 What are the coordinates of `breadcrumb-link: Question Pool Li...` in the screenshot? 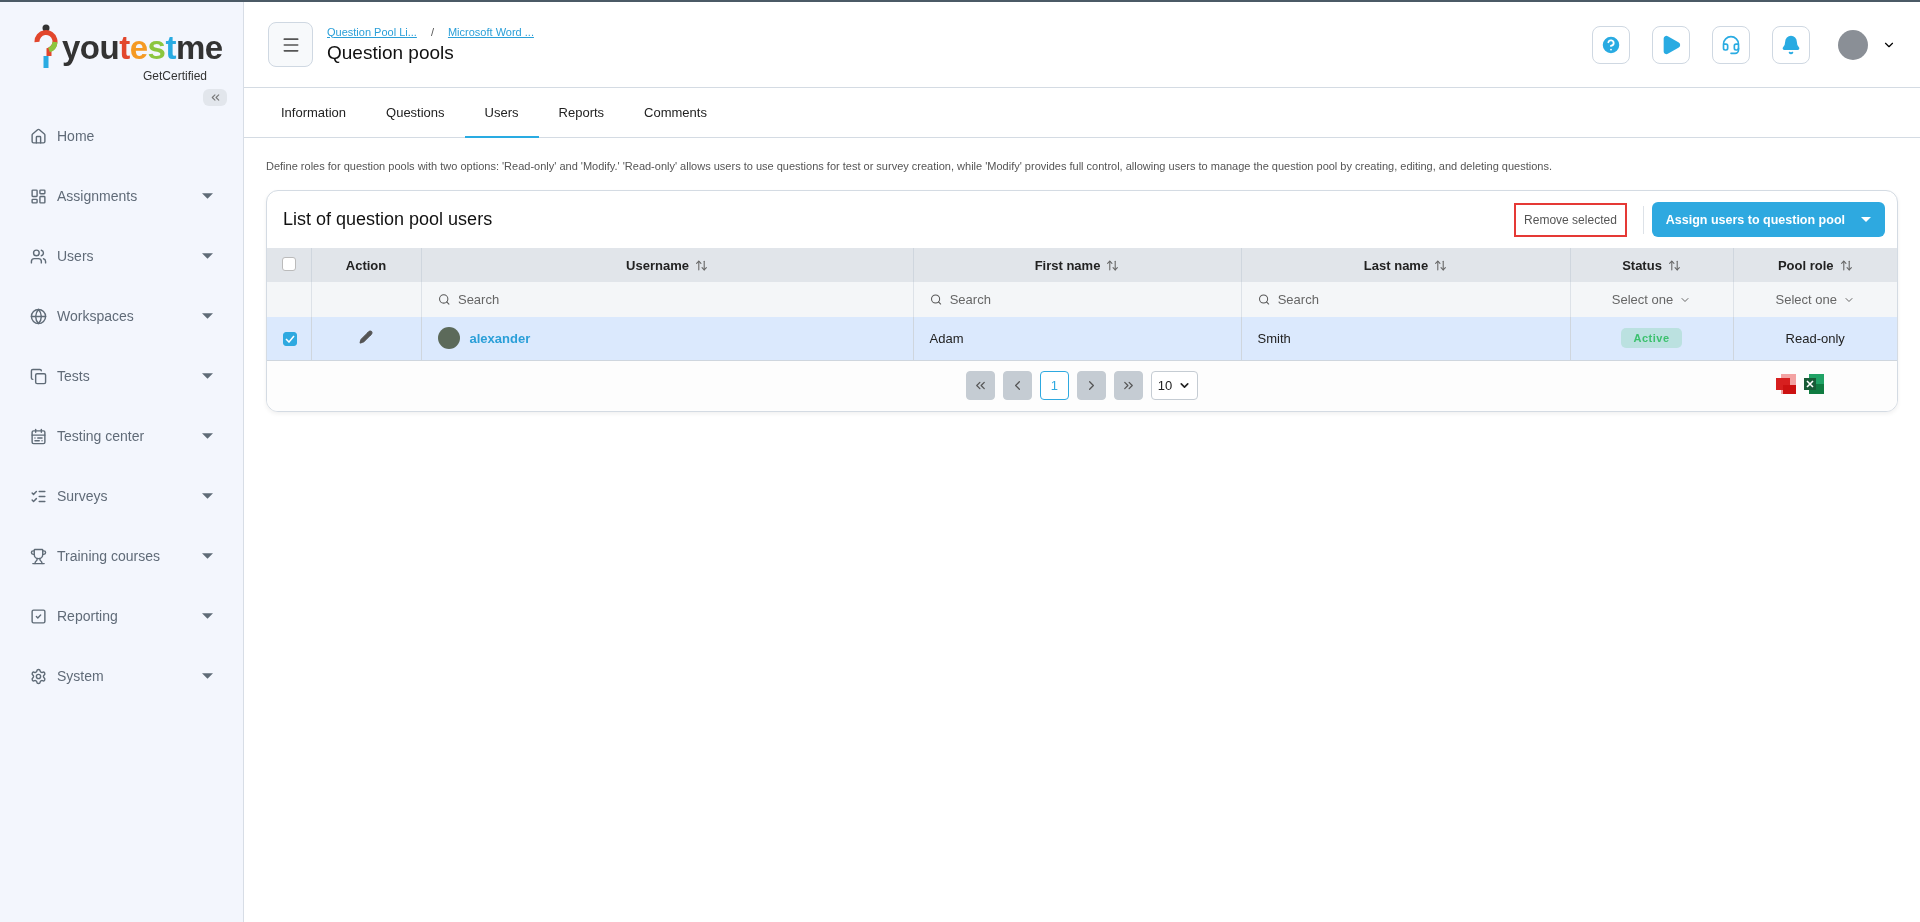 It's located at (372, 31).